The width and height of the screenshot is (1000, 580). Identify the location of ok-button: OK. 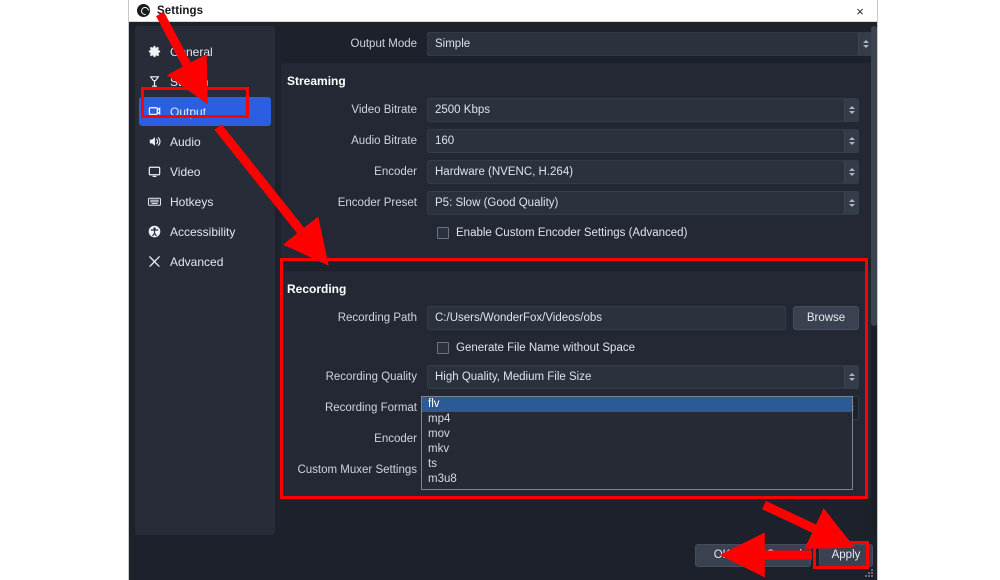
(722, 555).